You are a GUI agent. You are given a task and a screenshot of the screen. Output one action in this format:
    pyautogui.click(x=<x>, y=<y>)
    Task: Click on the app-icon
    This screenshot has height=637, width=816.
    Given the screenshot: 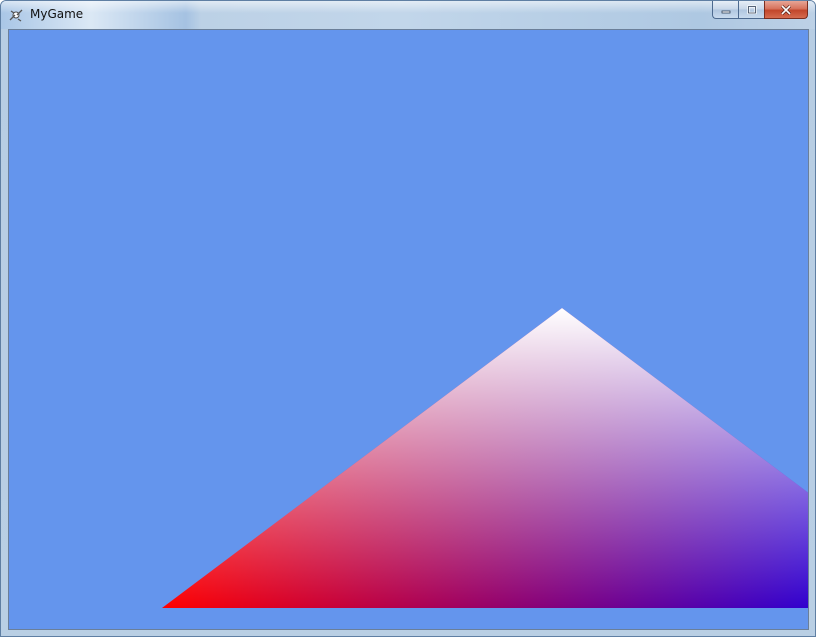 What is the action you would take?
    pyautogui.click(x=16, y=15)
    